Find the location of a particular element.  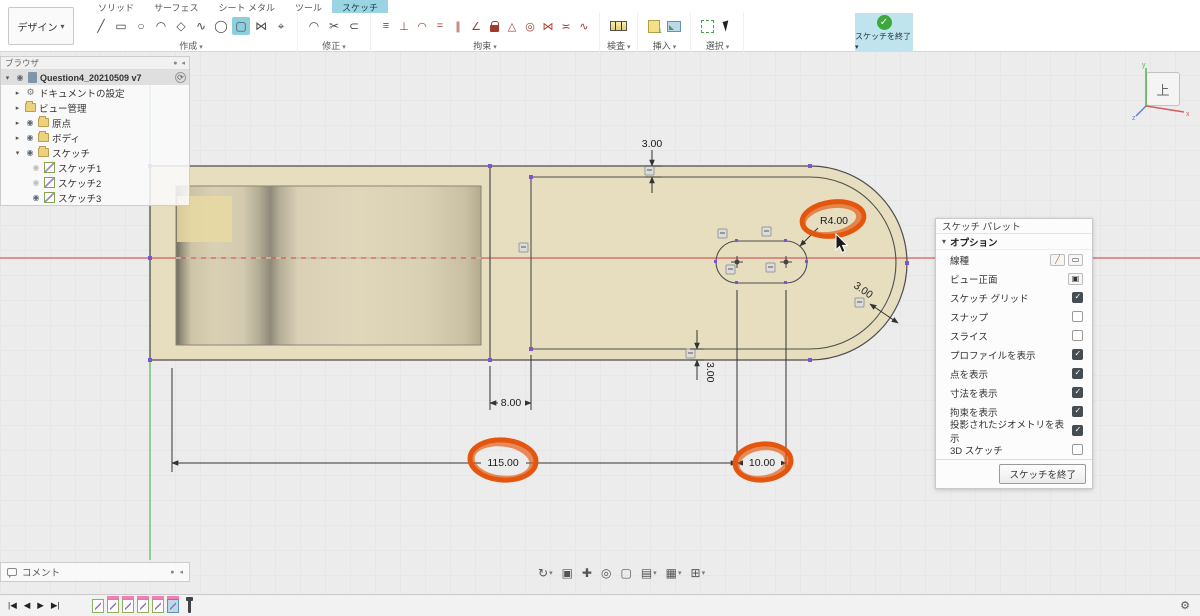

create-group-label: 作成 is located at coordinates (190, 45).